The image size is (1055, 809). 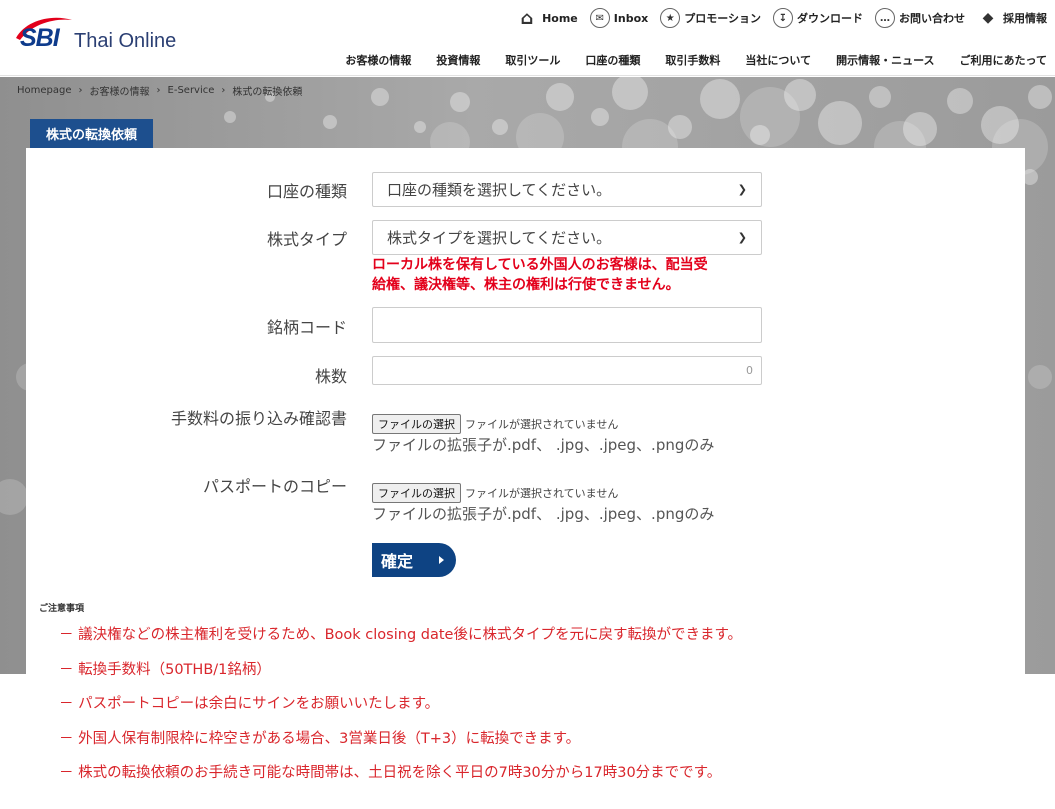 I want to click on symbol-input, so click(x=567, y=325).